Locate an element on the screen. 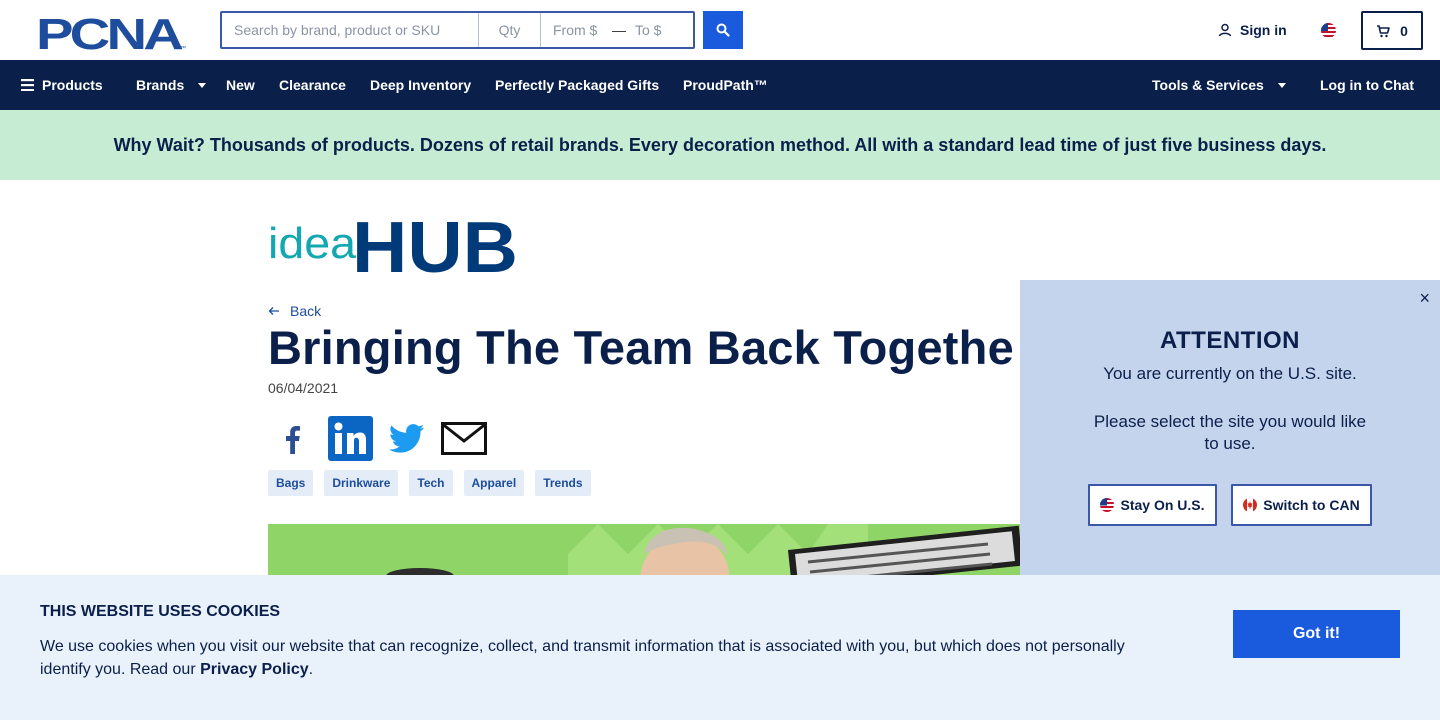 The image size is (1440, 720). twitter-icon is located at coordinates (407, 439).